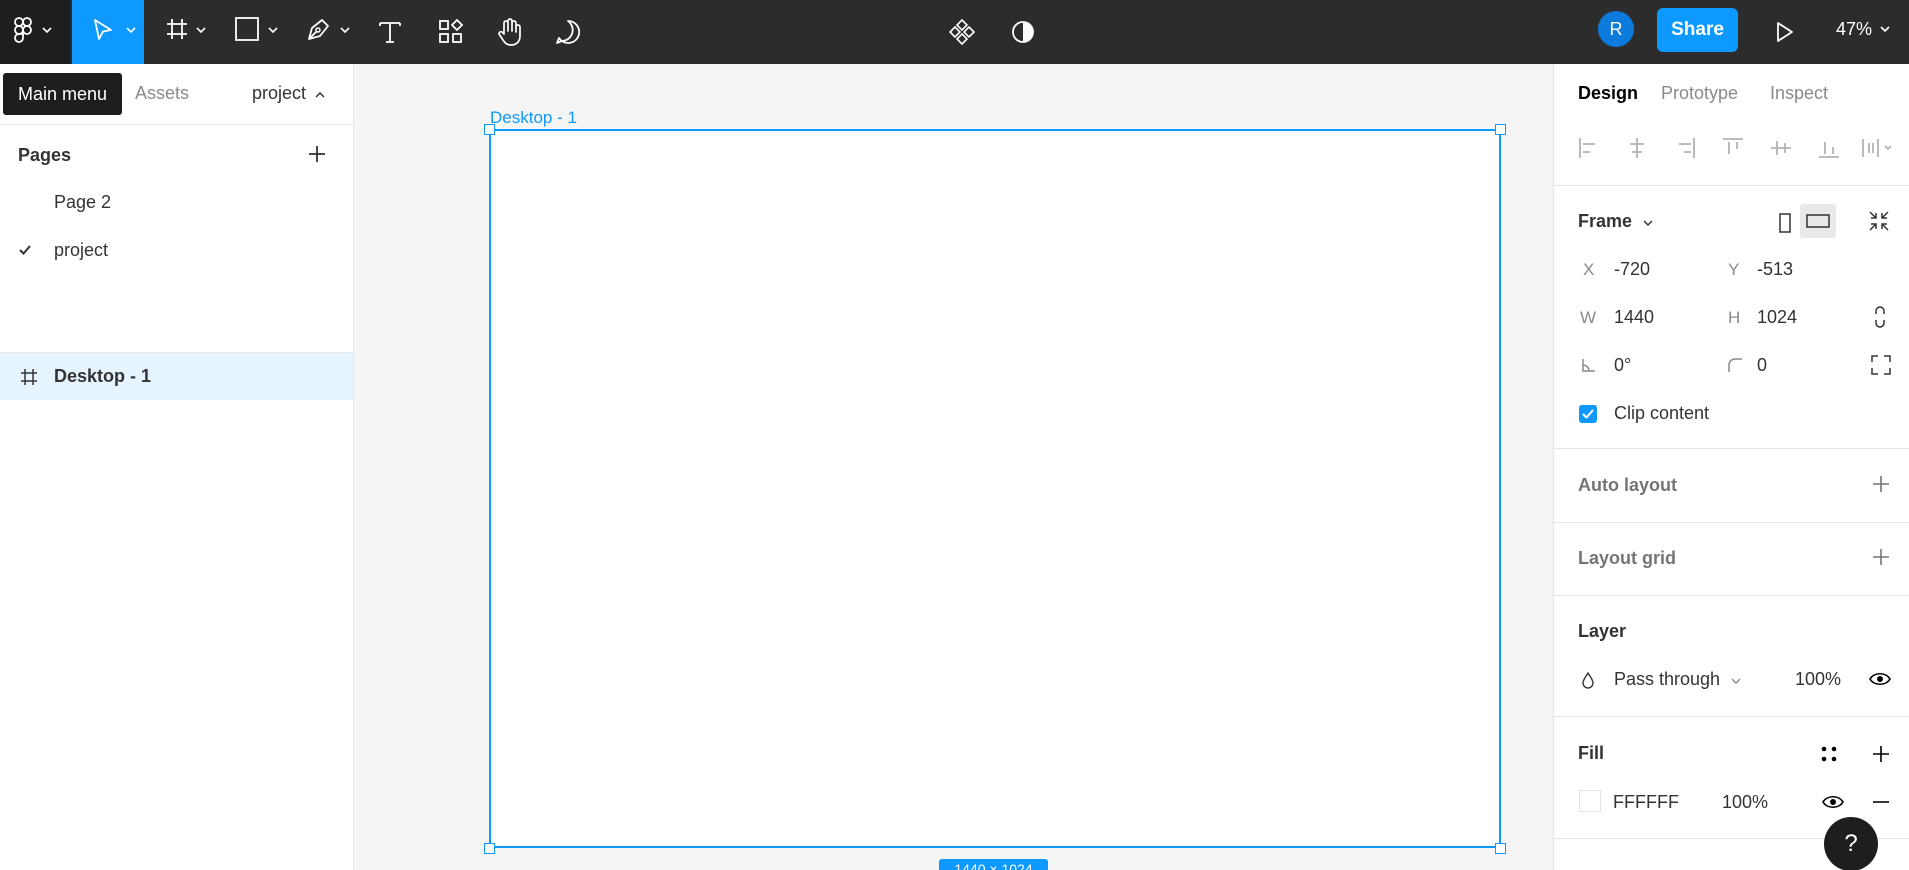 The height and width of the screenshot is (870, 1909). Describe the element at coordinates (1588, 365) in the screenshot. I see `rotation-icon` at that location.